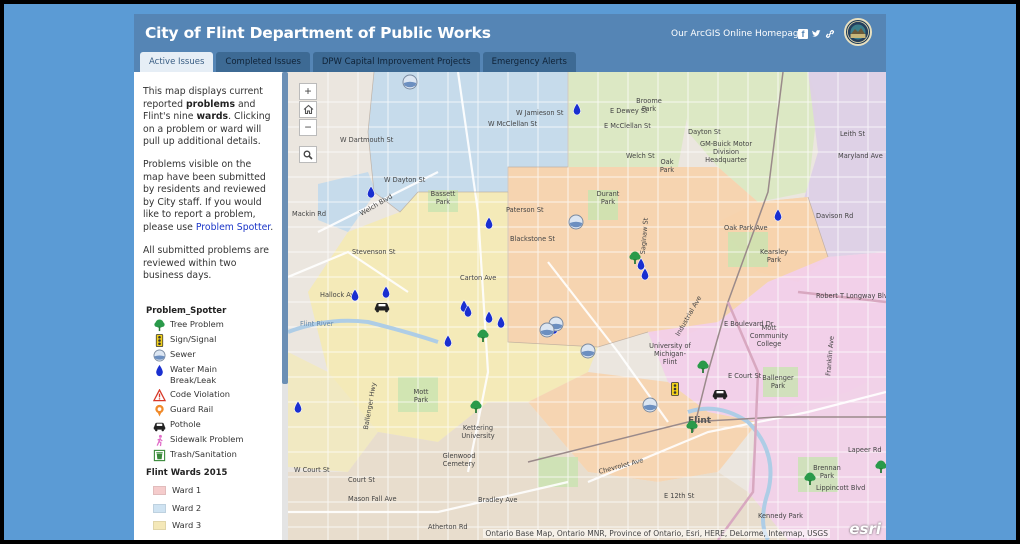  I want to click on wards-legend-title: Flint Wards 2015, so click(187, 473).